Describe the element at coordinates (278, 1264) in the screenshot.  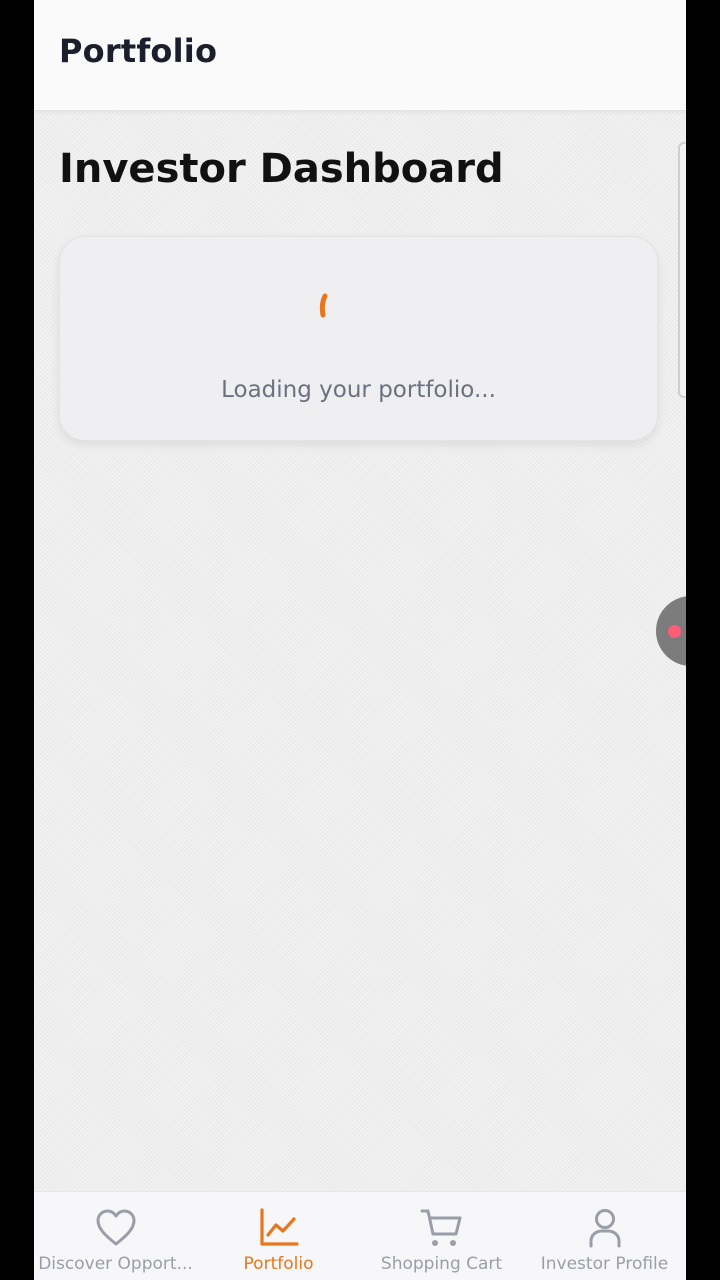
I see `nav-label-portfolio: Portfolio` at that location.